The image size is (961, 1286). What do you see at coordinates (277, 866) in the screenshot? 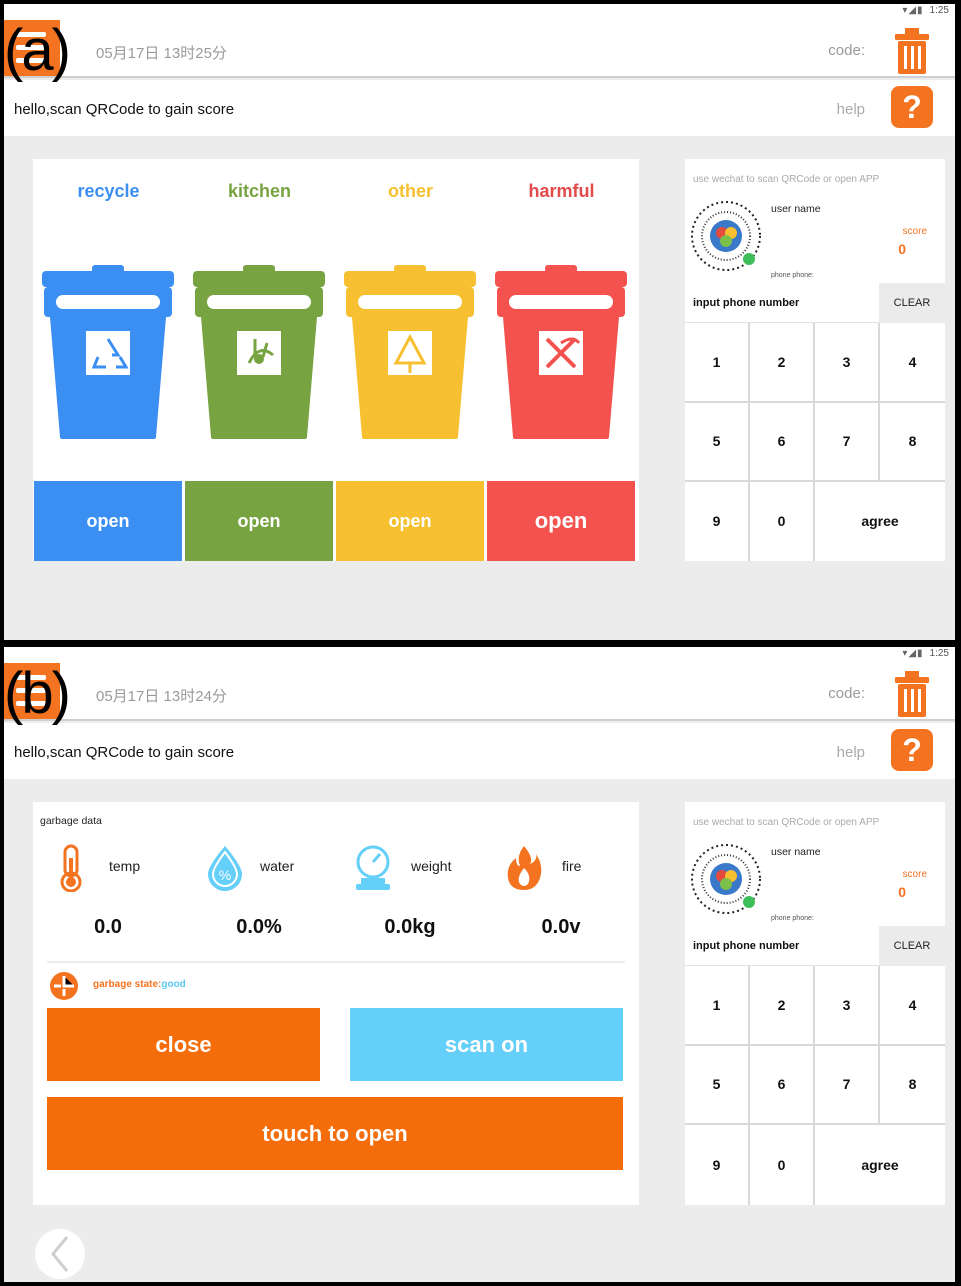
I see `sensor-name: water` at bounding box center [277, 866].